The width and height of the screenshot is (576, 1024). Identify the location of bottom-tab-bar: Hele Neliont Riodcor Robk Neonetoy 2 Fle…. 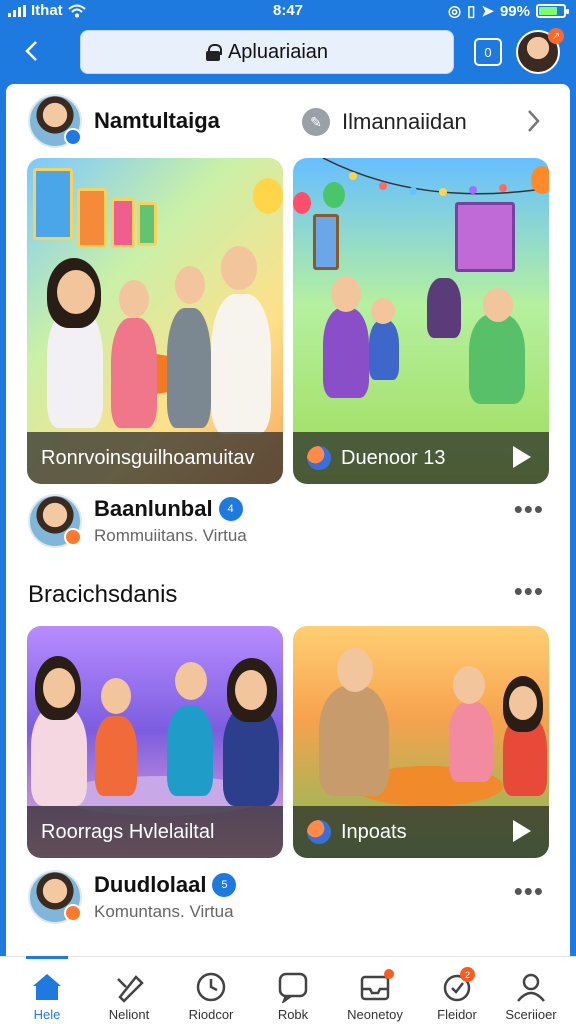
(288, 990).